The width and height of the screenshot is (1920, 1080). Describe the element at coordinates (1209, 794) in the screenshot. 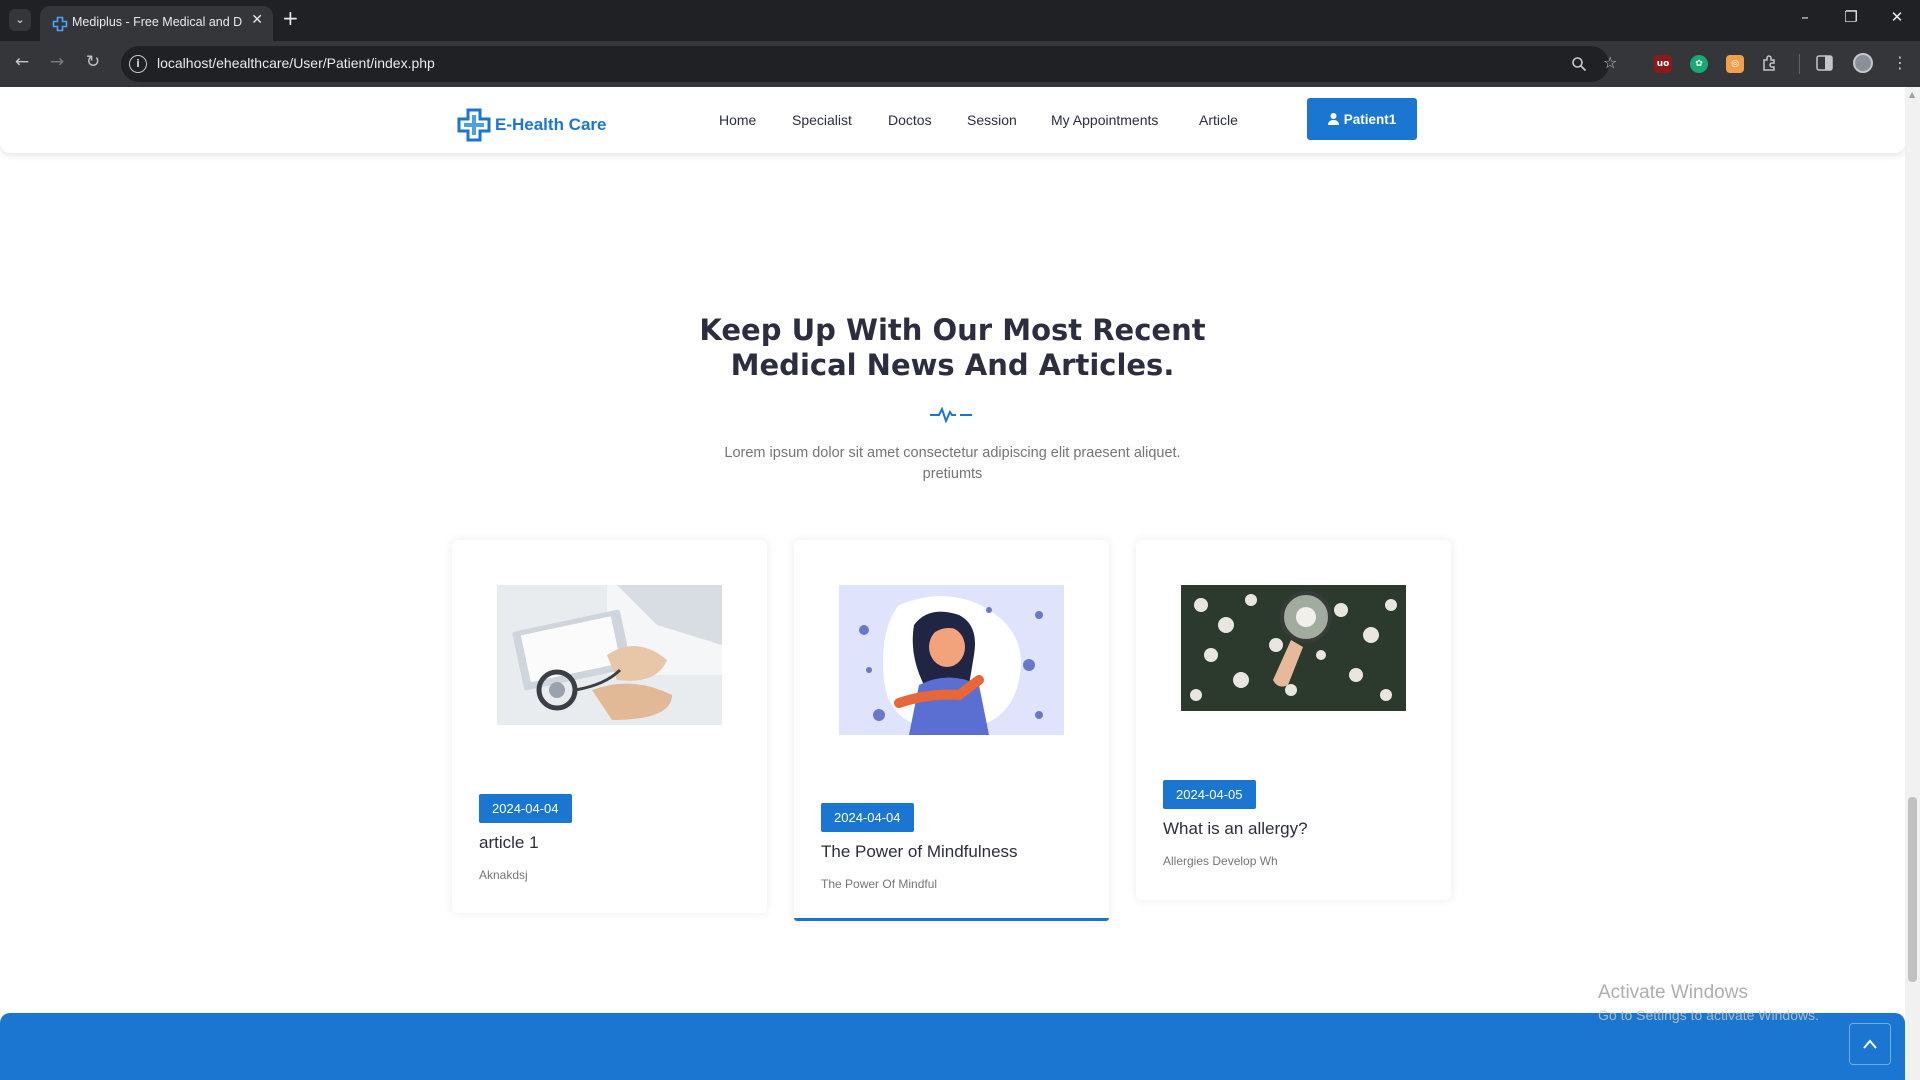

I see `article-date-badge: 2024-04-05` at that location.